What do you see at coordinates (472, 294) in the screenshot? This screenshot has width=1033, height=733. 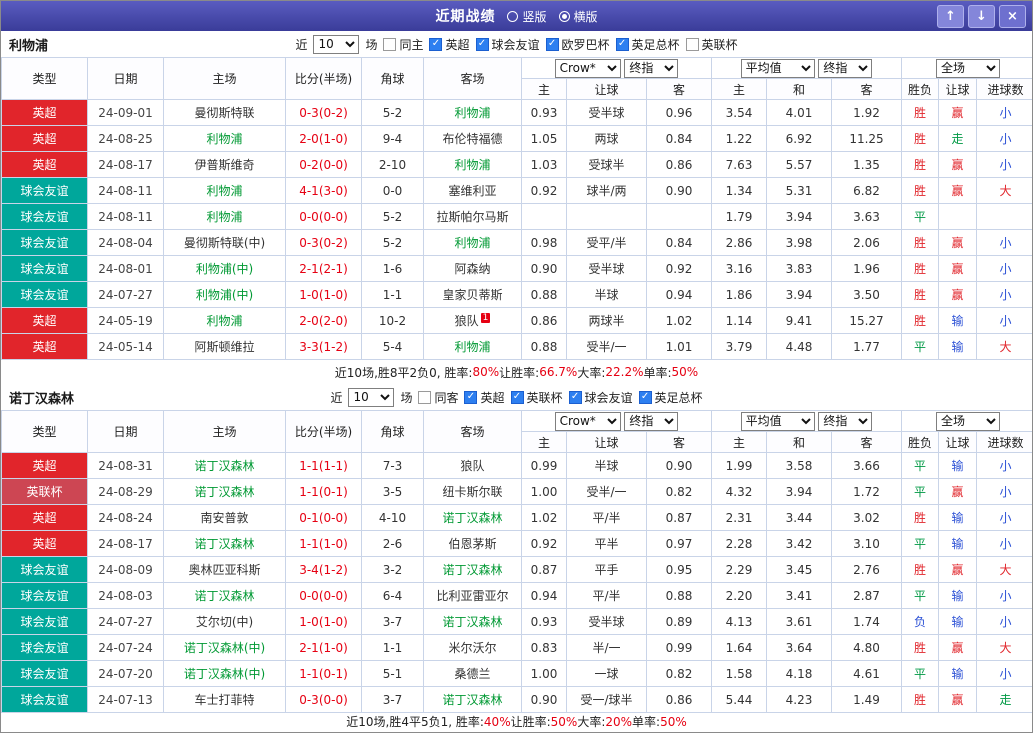 I see `away-team: 皇家贝蒂斯` at bounding box center [472, 294].